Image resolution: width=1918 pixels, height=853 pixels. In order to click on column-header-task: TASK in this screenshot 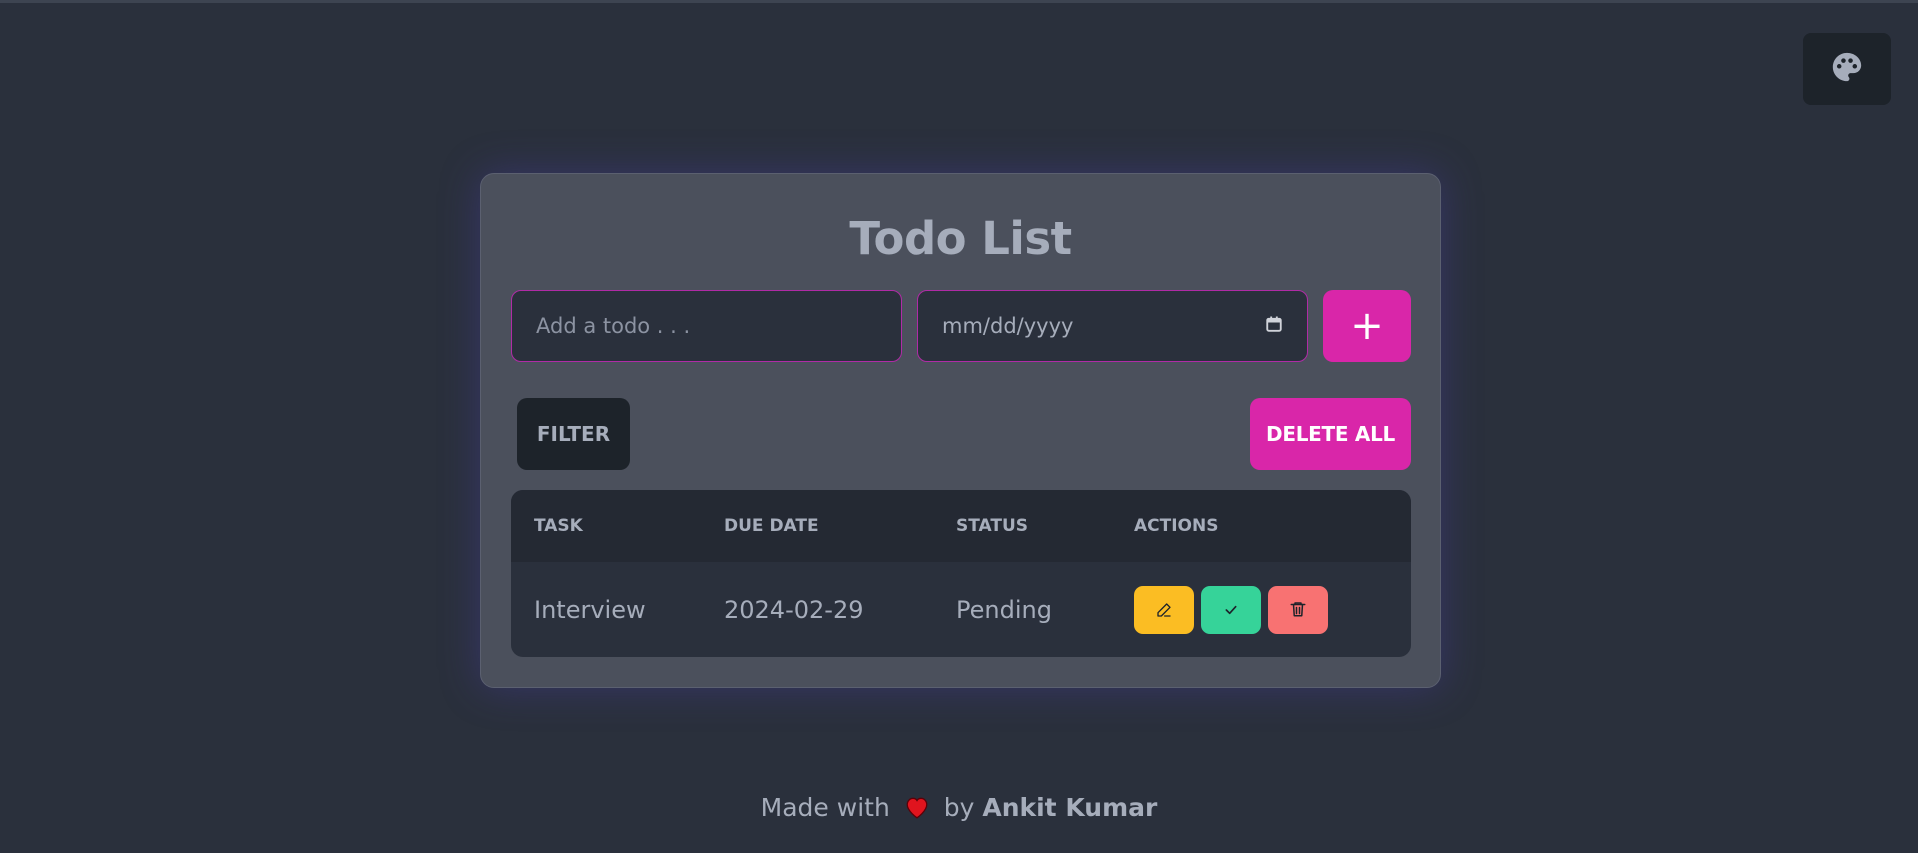, I will do `click(558, 526)`.